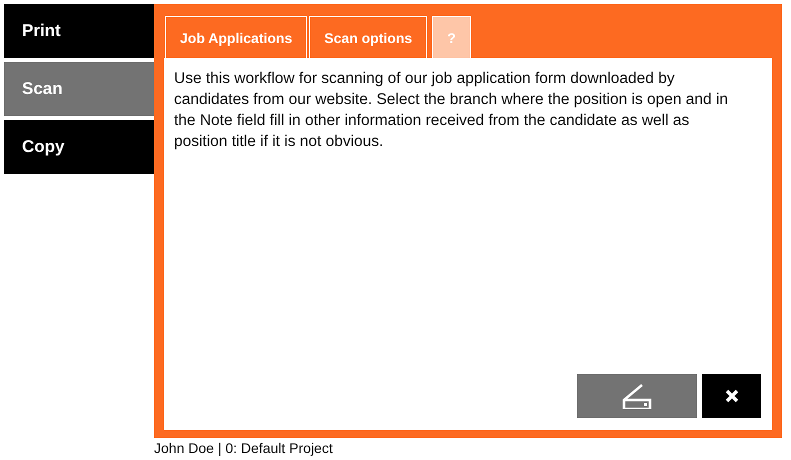  Describe the element at coordinates (79, 147) in the screenshot. I see `sidebar-item: Copy` at that location.